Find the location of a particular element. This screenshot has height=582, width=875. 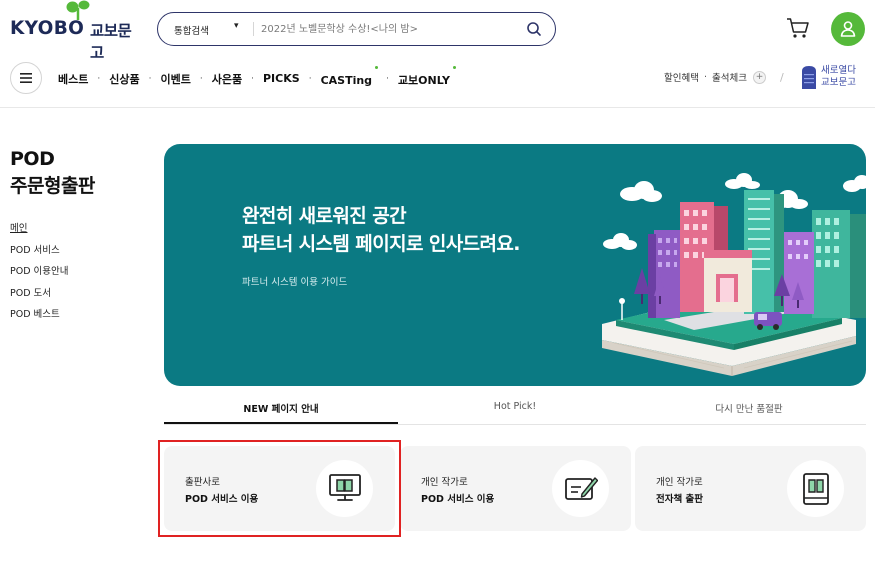

sidebar-item-pod-service: POD 서비스 is located at coordinates (39, 255).